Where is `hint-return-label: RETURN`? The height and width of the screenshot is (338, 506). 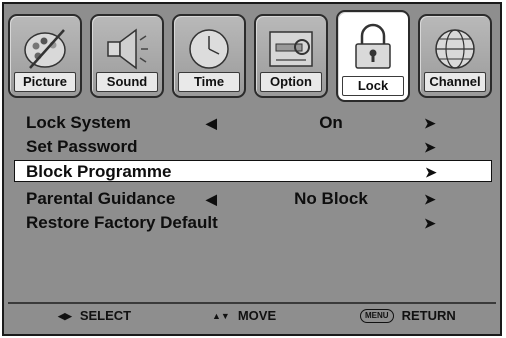
hint-return-label: RETURN is located at coordinates (428, 315).